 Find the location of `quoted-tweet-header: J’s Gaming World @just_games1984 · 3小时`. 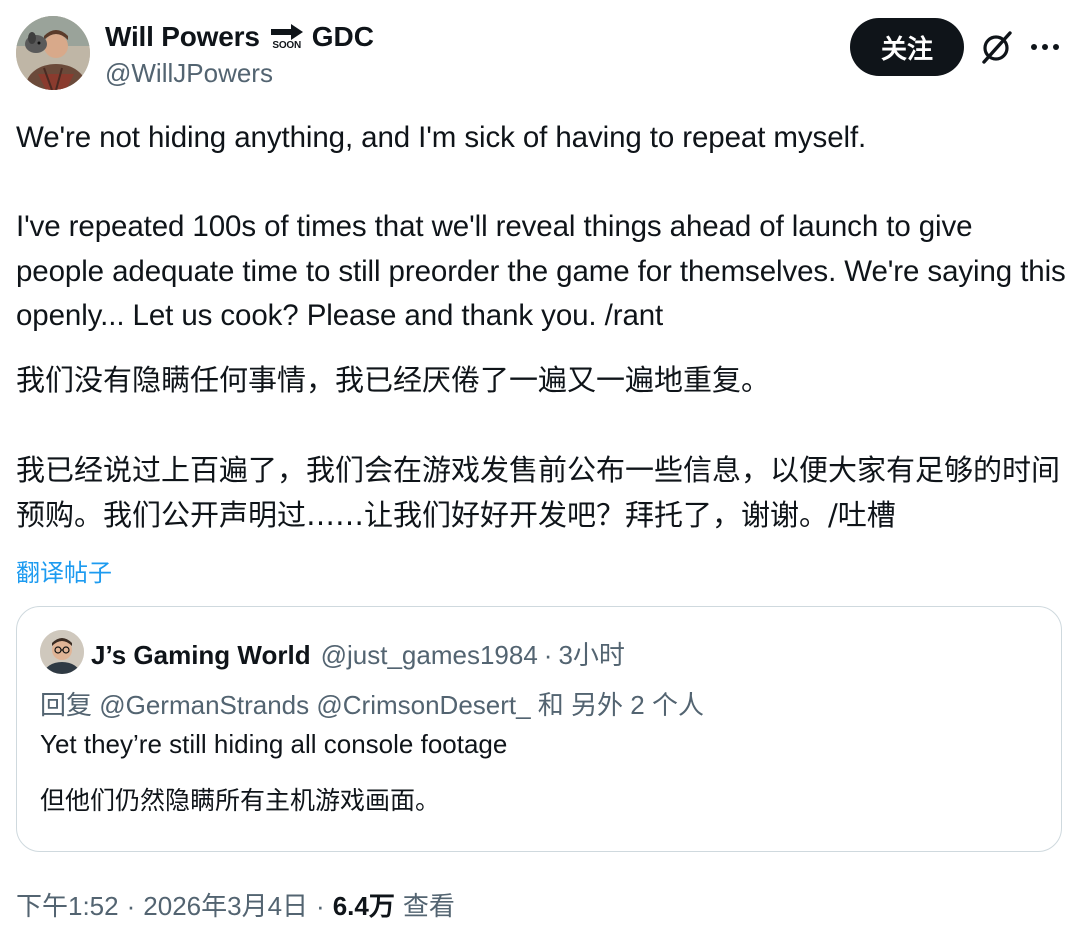

quoted-tweet-header: J’s Gaming World @just_games1984 · 3小时 is located at coordinates (358, 653).